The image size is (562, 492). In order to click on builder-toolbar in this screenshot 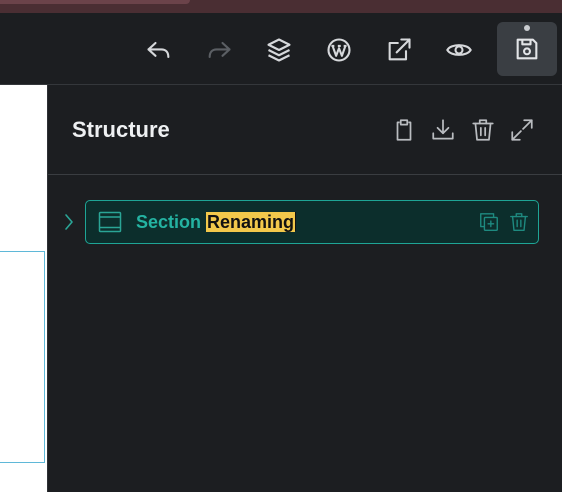, I will do `click(281, 49)`.